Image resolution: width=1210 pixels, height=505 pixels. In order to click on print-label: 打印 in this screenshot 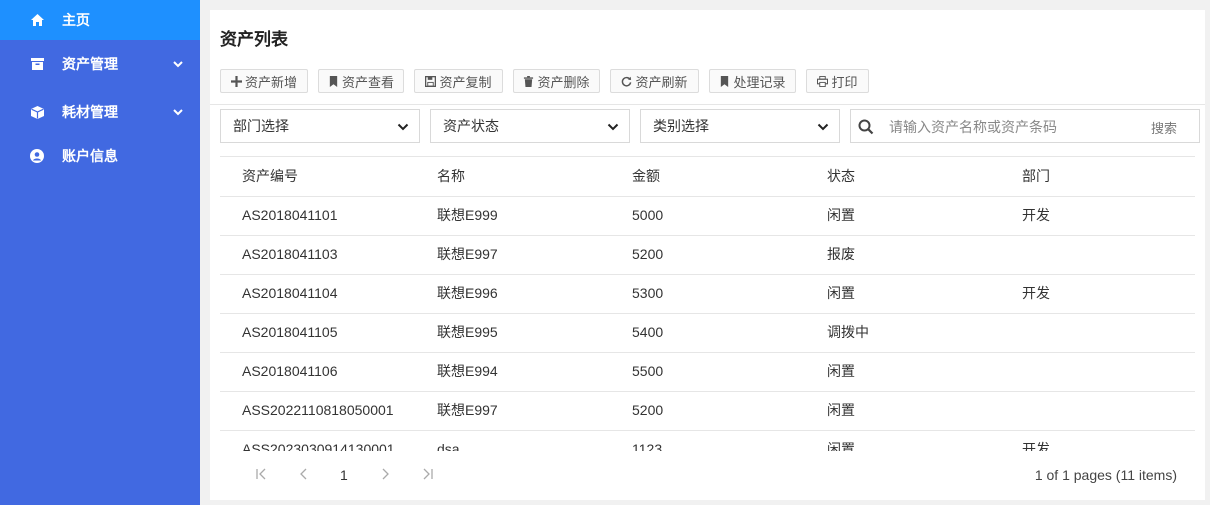, I will do `click(844, 82)`.